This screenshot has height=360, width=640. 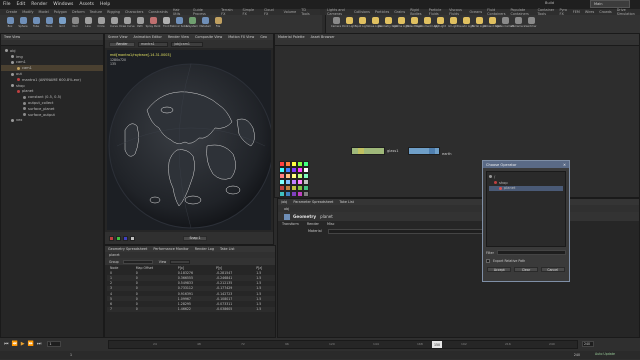 I want to click on menu-file: File, so click(x=7, y=4).